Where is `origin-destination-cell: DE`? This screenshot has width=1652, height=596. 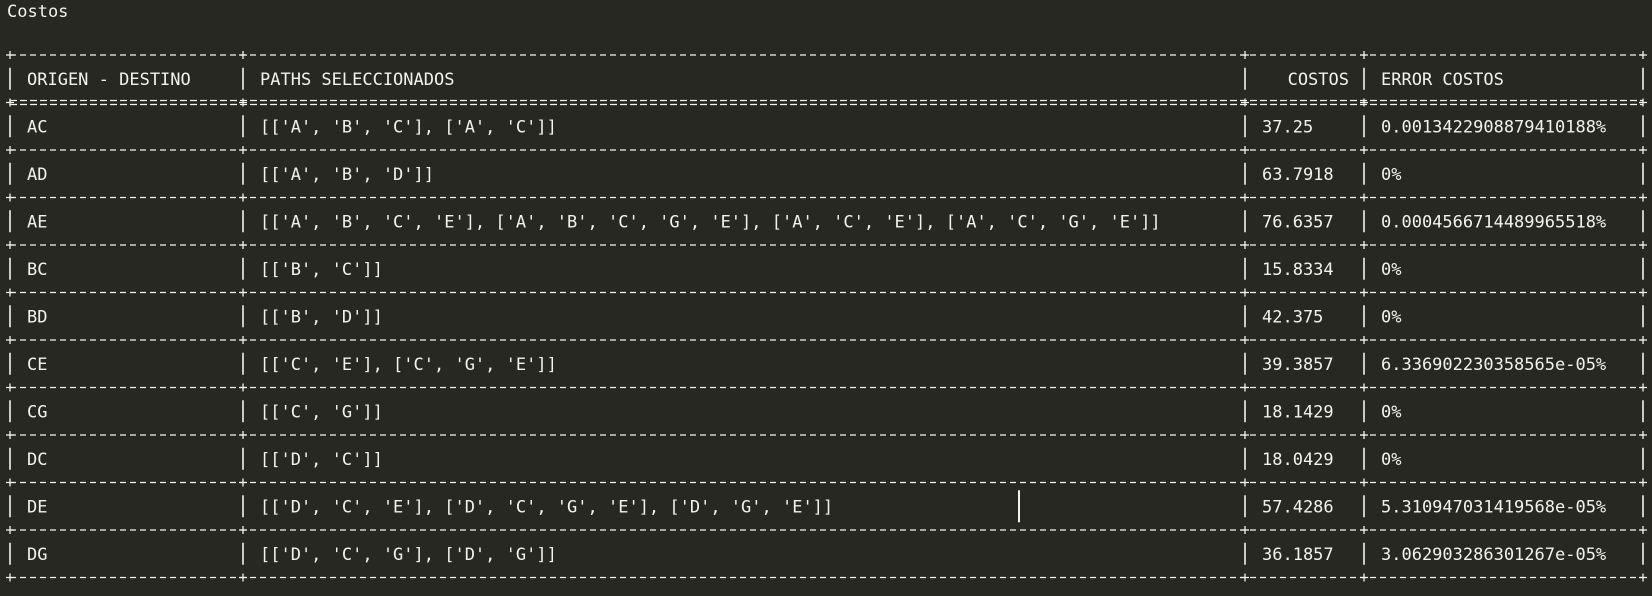
origin-destination-cell: DE is located at coordinates (37, 507).